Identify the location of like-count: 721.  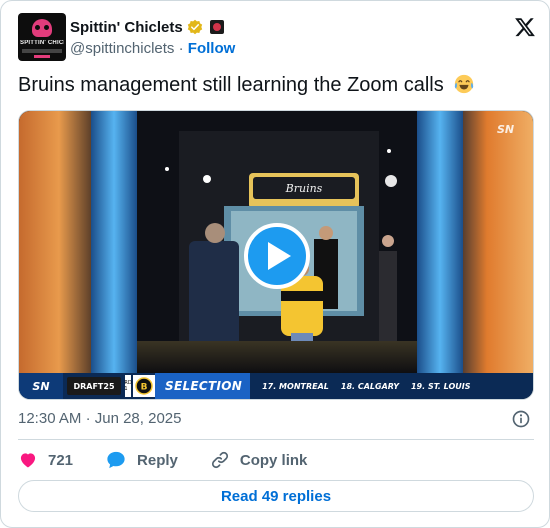
(61, 460).